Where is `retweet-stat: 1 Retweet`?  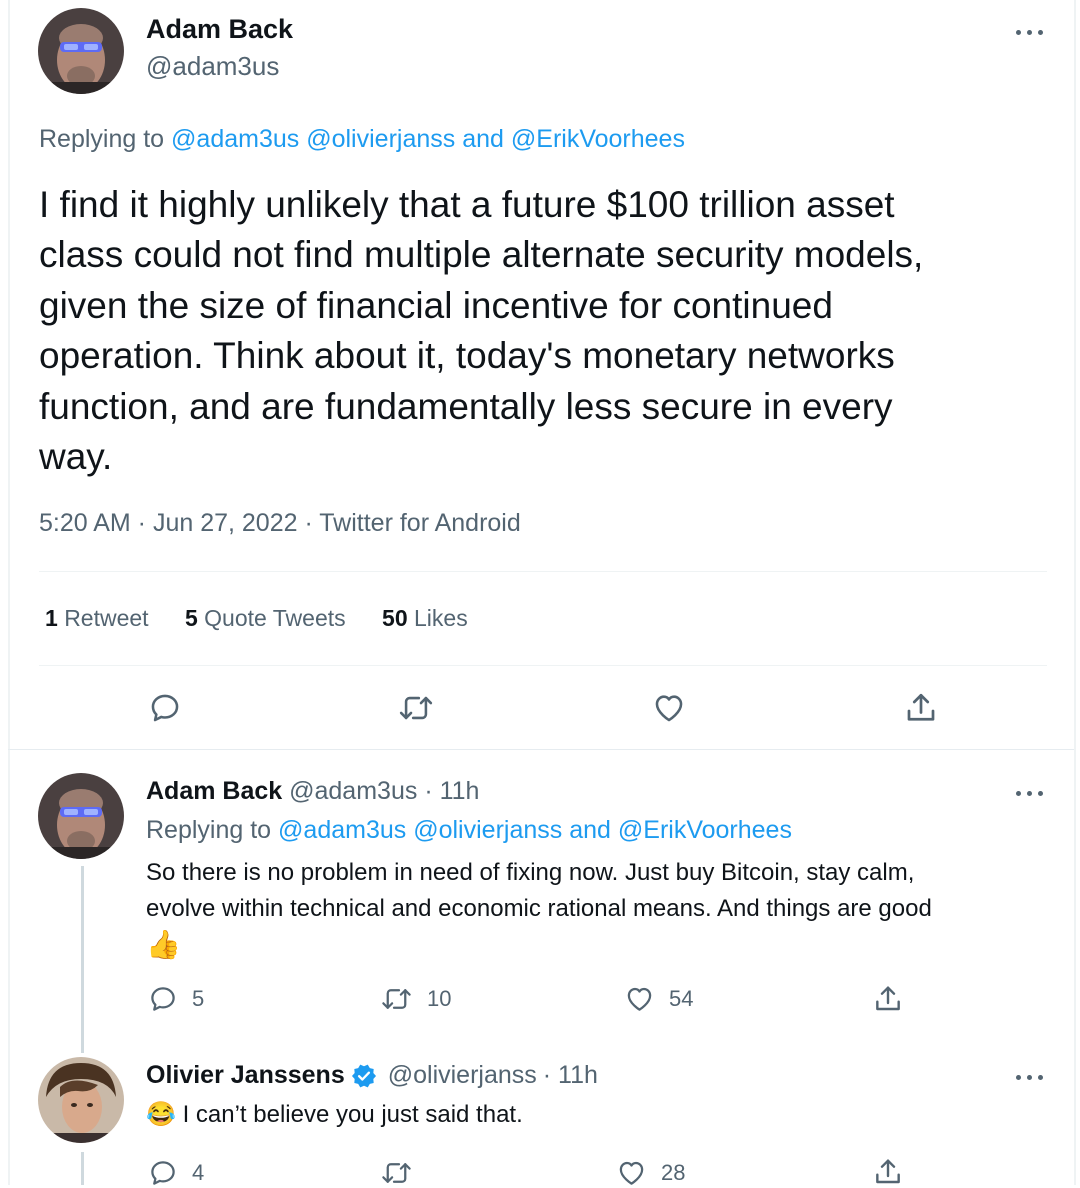 retweet-stat: 1 Retweet is located at coordinates (100, 618).